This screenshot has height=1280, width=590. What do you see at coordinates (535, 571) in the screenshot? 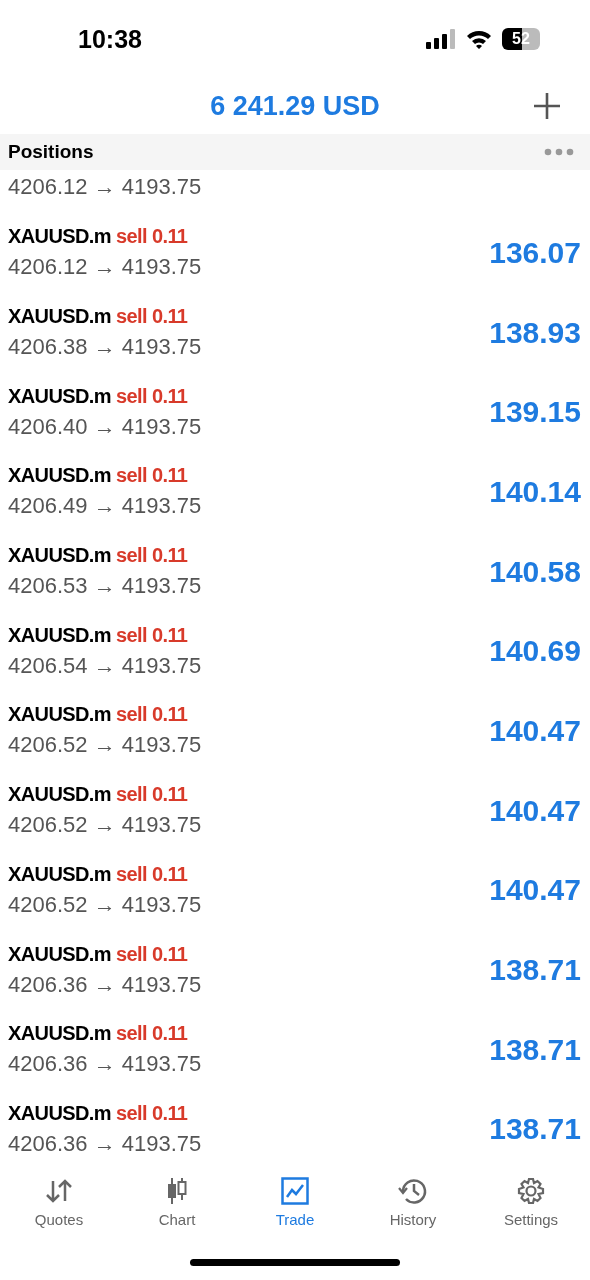
I see `profit-value: 140.58` at bounding box center [535, 571].